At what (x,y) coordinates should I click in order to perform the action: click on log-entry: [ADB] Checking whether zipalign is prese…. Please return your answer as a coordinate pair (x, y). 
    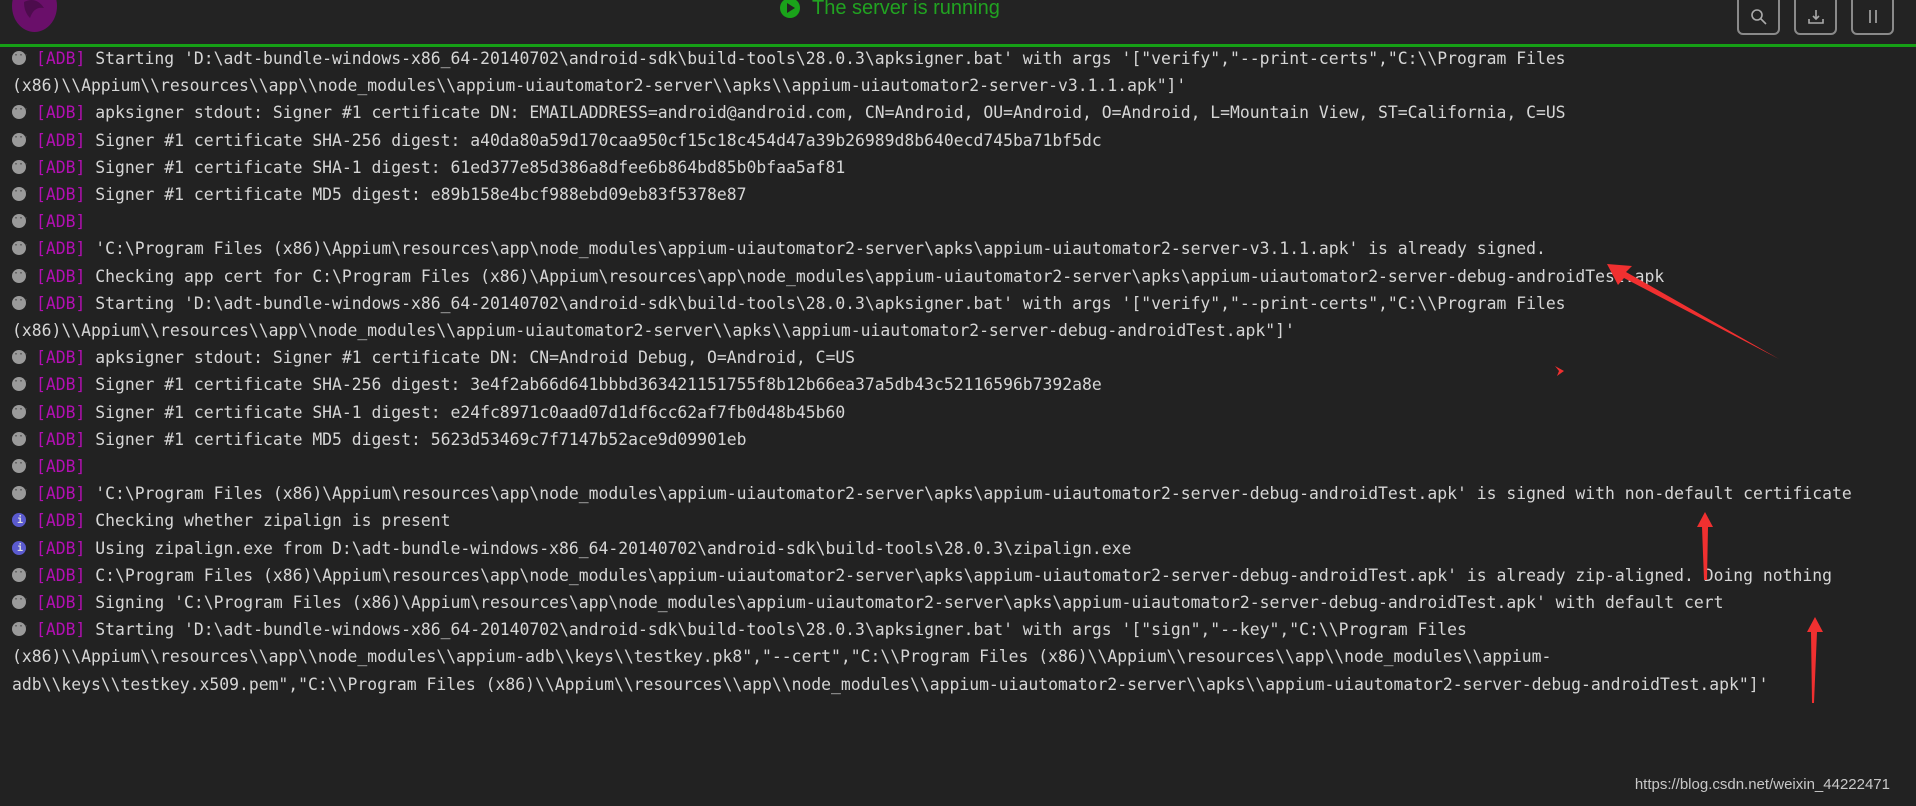
    Looking at the image, I should click on (943, 521).